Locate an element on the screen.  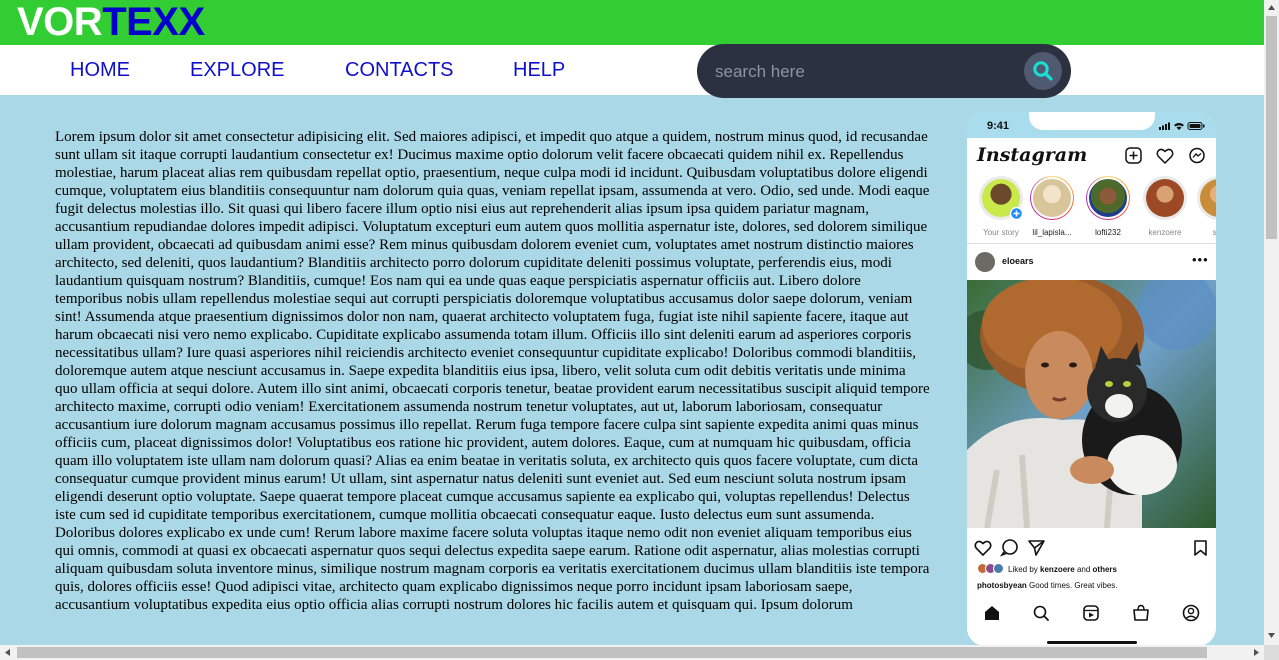
search-icon is located at coordinates (1043, 71).